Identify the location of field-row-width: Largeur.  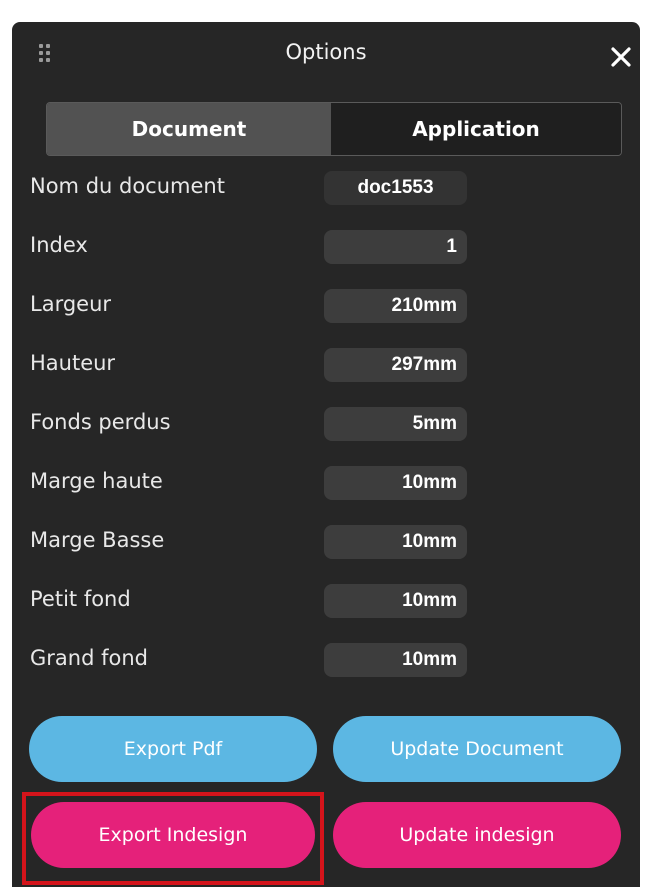
(326, 306).